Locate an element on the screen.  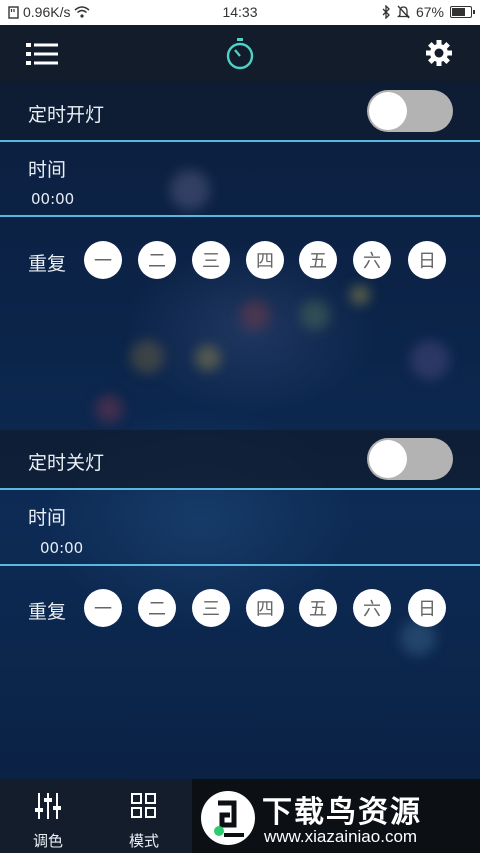
off-day-sun: 日 is located at coordinates (427, 608).